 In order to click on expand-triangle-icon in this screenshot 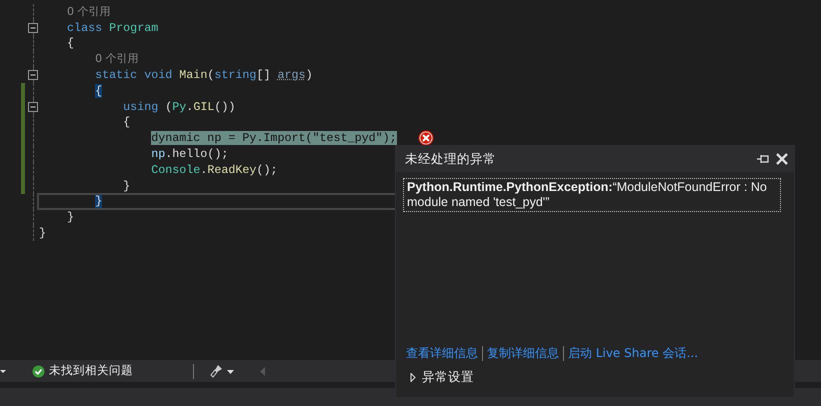, I will do `click(414, 377)`.